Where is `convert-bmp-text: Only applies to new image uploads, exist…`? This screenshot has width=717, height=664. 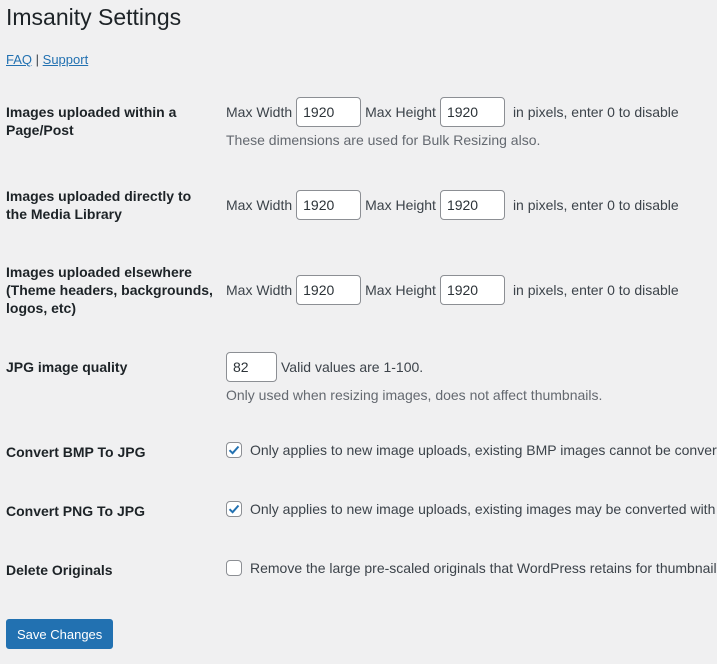 convert-bmp-text: Only applies to new image uploads, exist… is located at coordinates (483, 450).